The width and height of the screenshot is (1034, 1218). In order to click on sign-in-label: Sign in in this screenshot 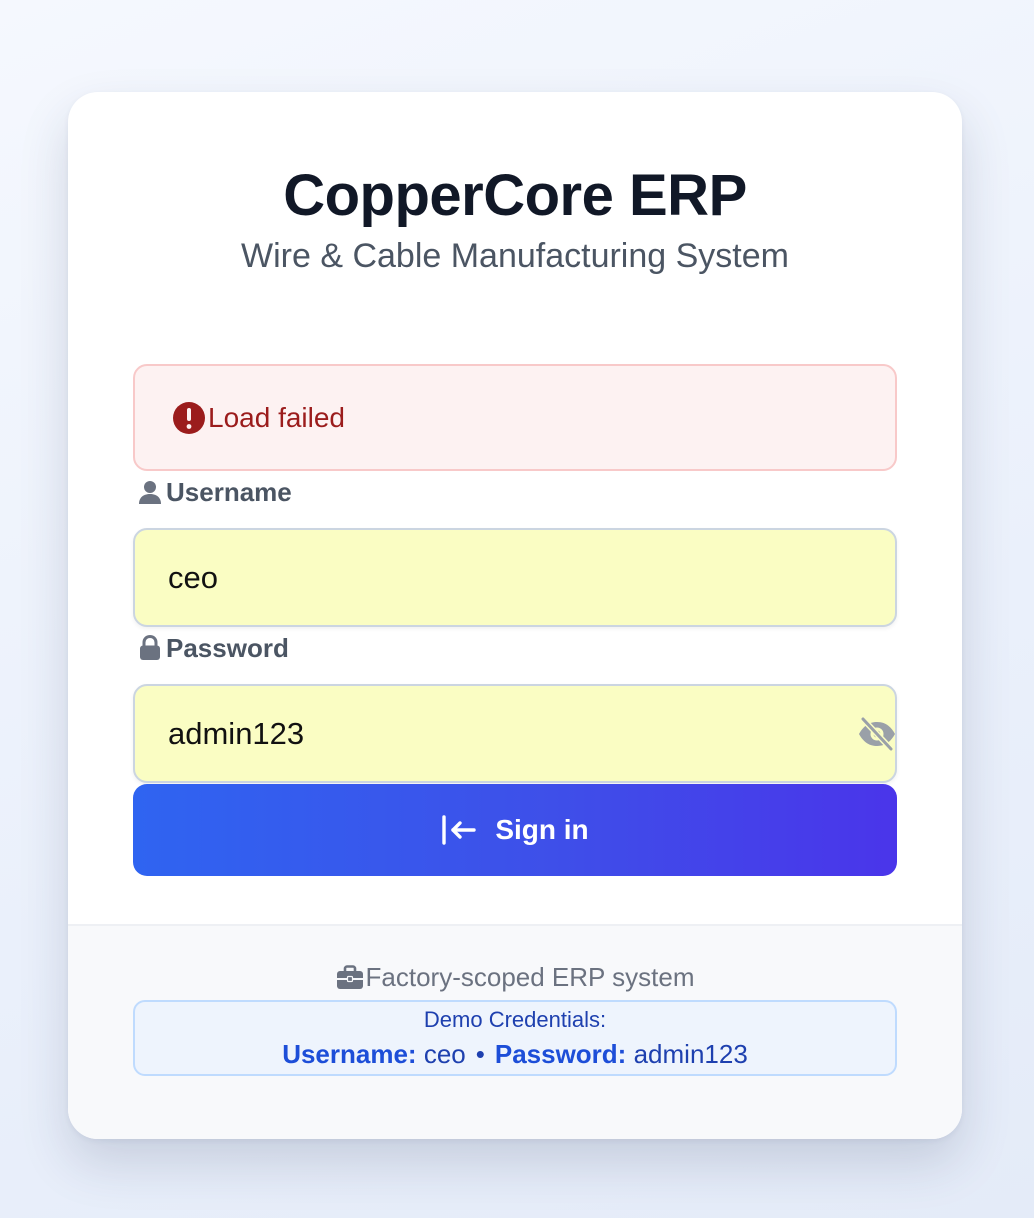, I will do `click(542, 829)`.